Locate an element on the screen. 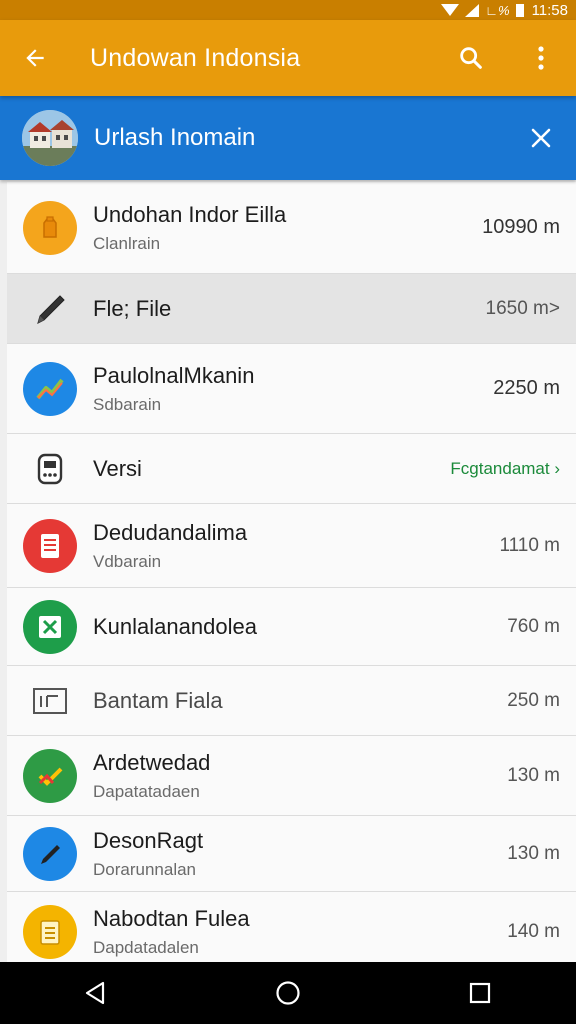  list-item-size: 1110 m is located at coordinates (529, 545).